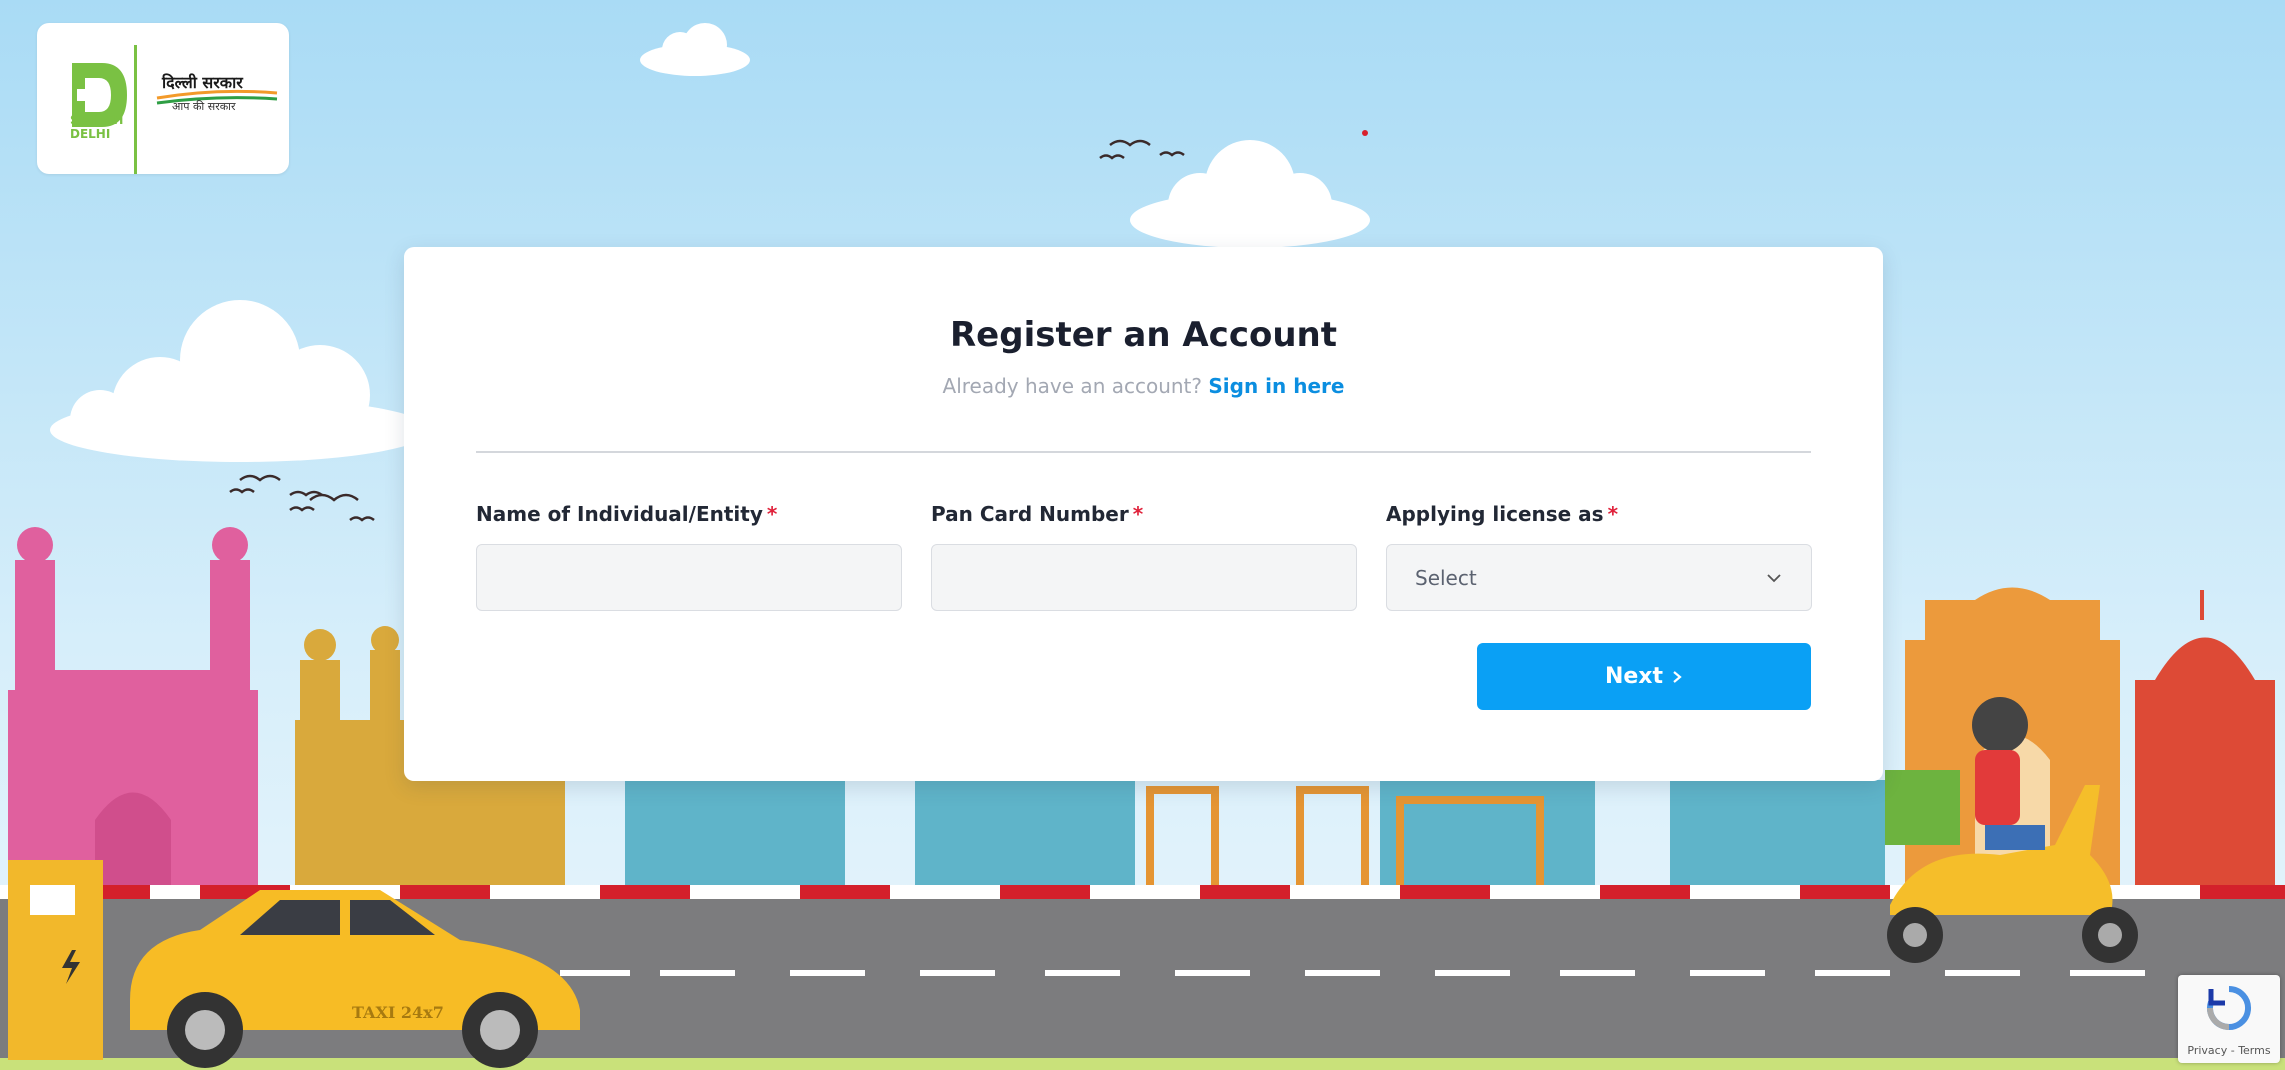  I want to click on privacy-link: Privacy, so click(2207, 1050).